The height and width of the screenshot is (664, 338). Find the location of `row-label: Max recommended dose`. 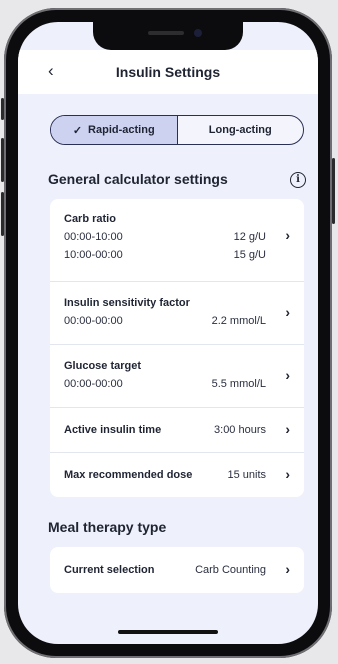

row-label: Max recommended dose is located at coordinates (128, 475).